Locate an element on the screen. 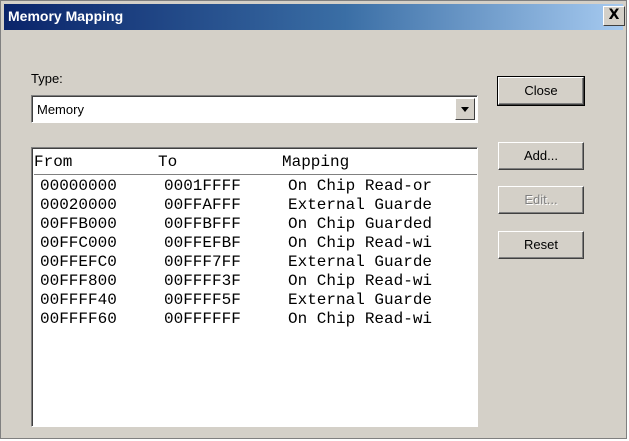  column-header-to: To is located at coordinates (168, 162).